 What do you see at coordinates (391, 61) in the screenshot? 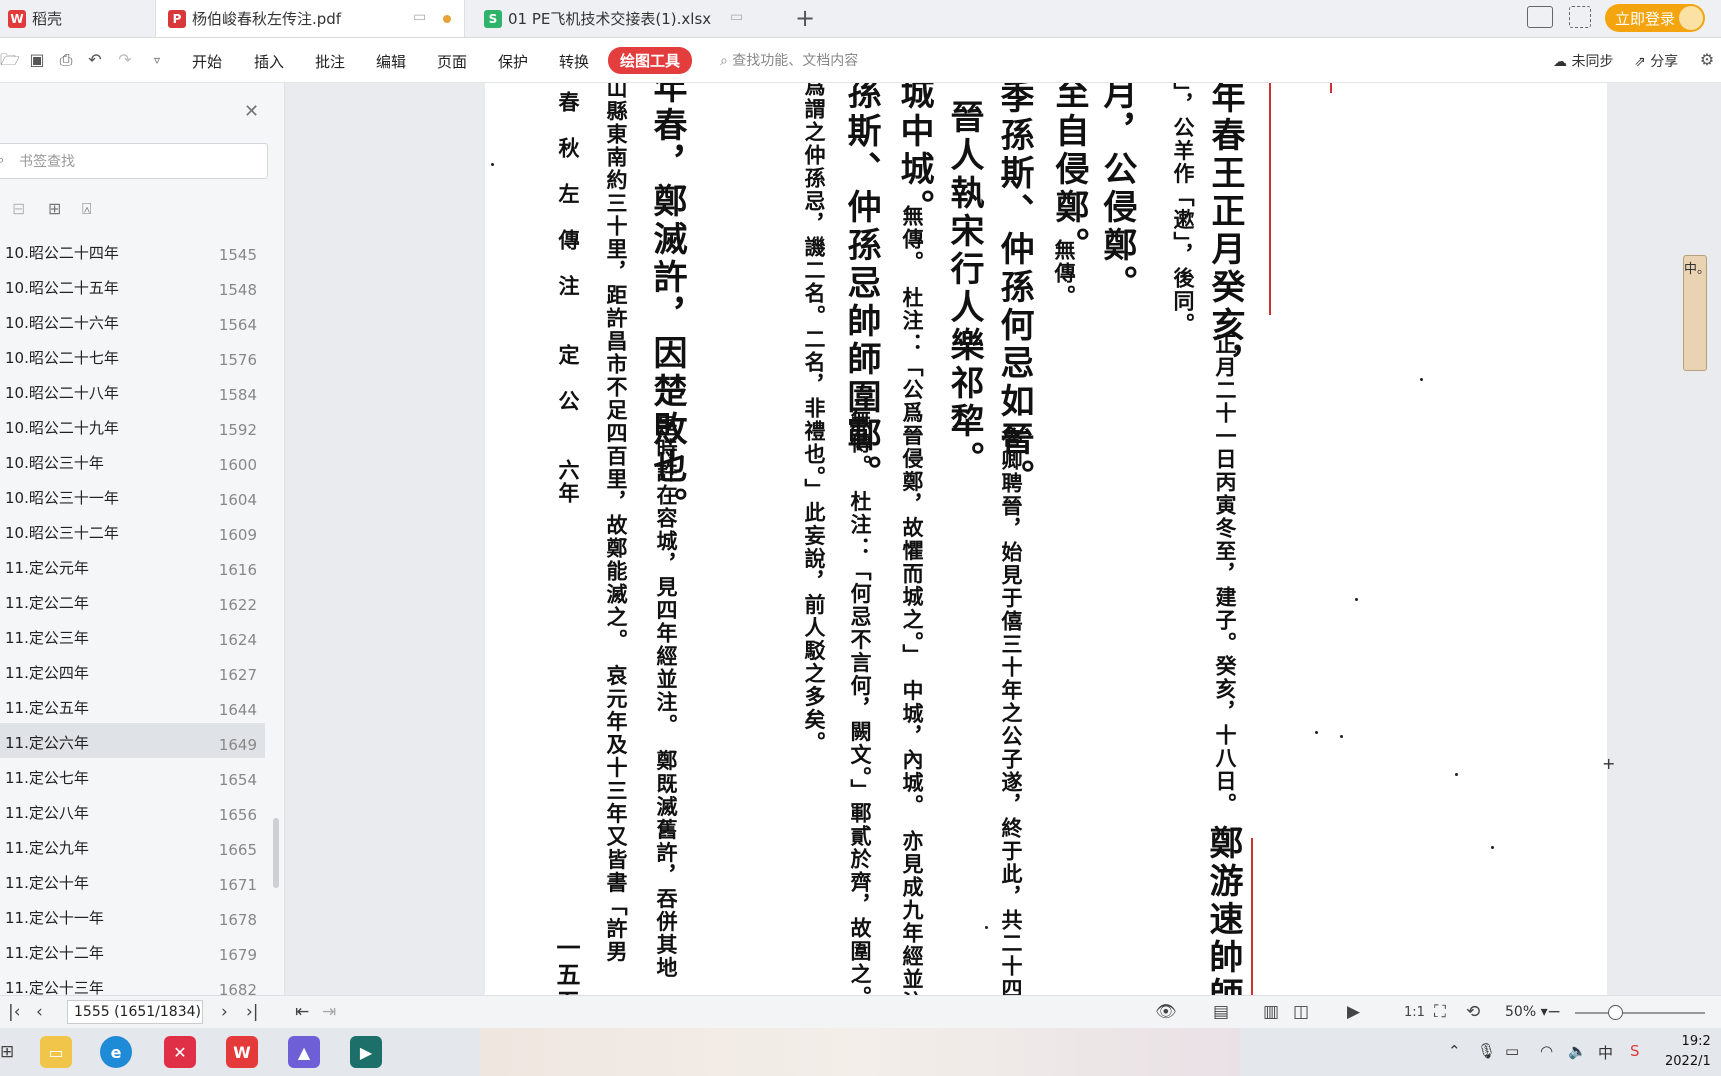
I see `menu-edit: 编辑` at bounding box center [391, 61].